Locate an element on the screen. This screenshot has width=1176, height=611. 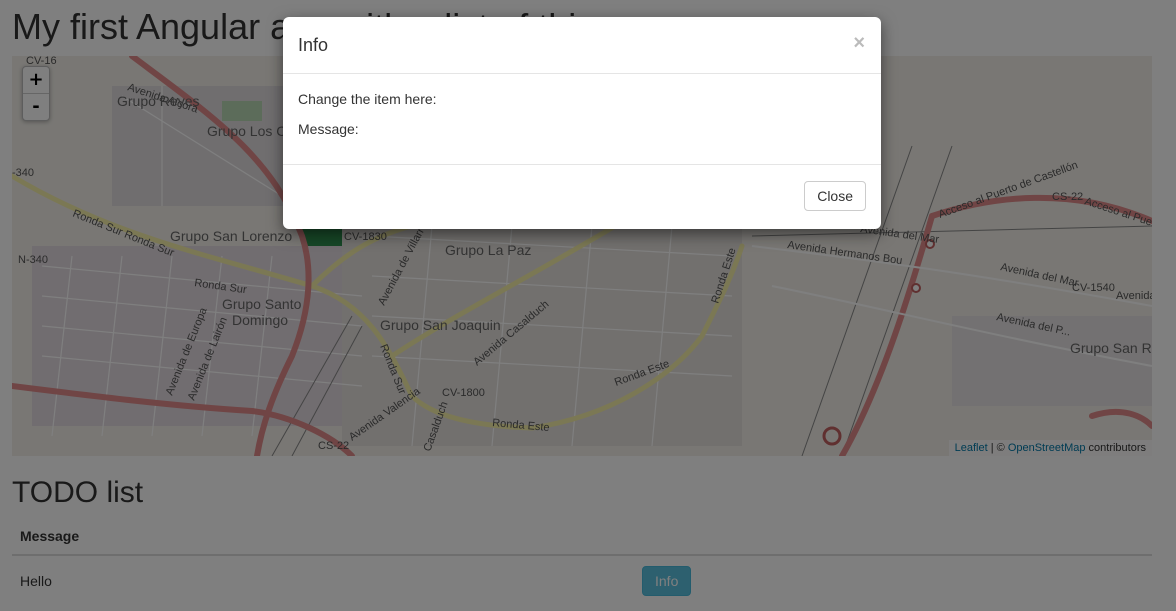
message-label: Message: is located at coordinates (328, 129).